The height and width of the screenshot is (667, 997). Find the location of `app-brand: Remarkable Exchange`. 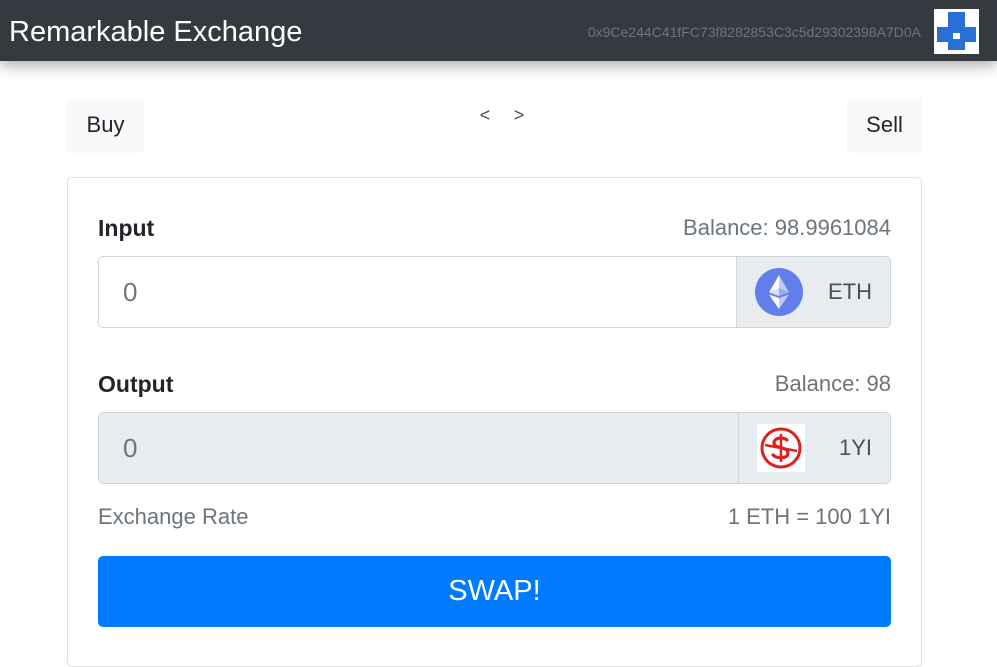

app-brand: Remarkable Exchange is located at coordinates (155, 32).